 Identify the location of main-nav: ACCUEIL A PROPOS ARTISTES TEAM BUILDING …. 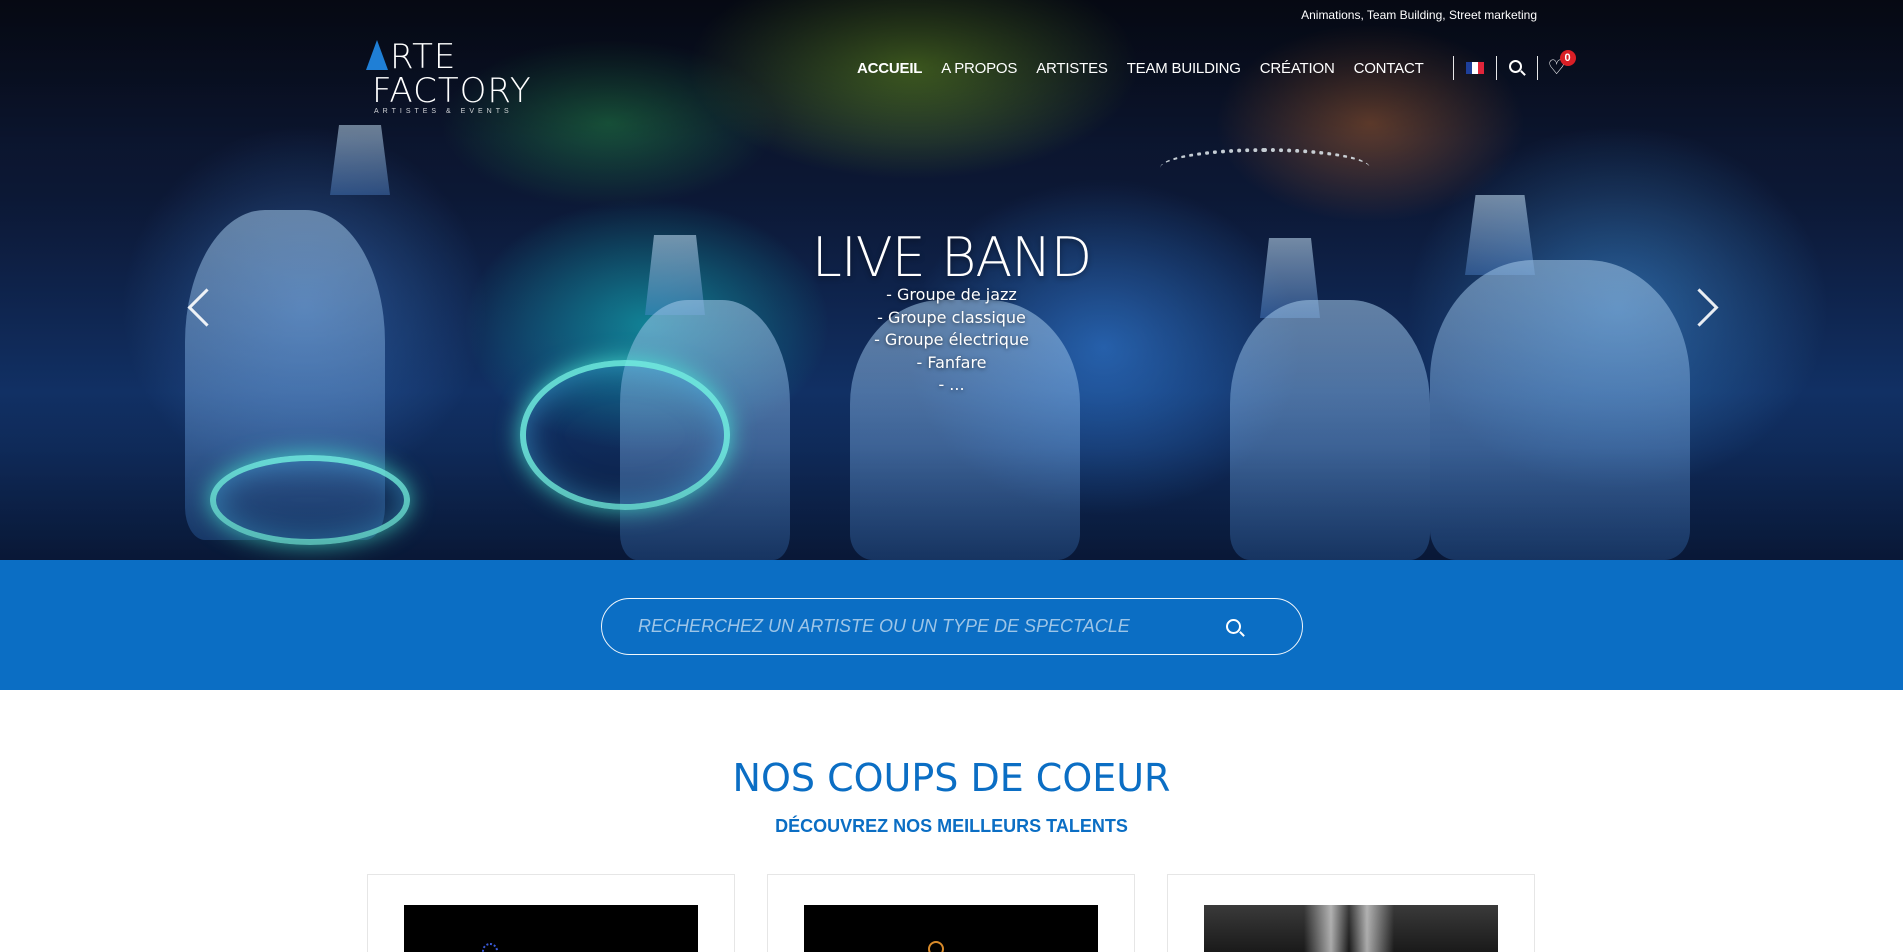
(1216, 65).